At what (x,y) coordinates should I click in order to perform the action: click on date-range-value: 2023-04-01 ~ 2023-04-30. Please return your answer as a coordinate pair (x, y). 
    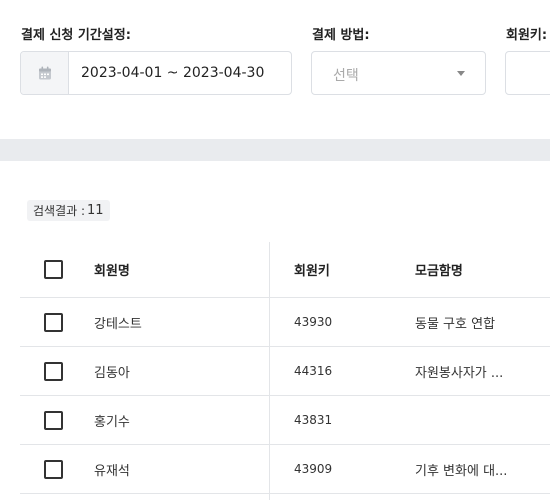
    Looking at the image, I should click on (173, 73).